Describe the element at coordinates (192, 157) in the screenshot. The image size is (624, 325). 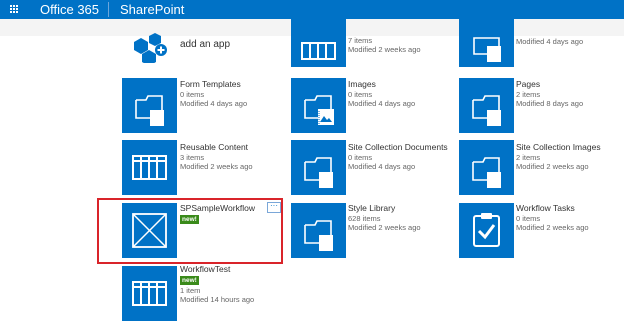
I see `item-count: 3 items` at that location.